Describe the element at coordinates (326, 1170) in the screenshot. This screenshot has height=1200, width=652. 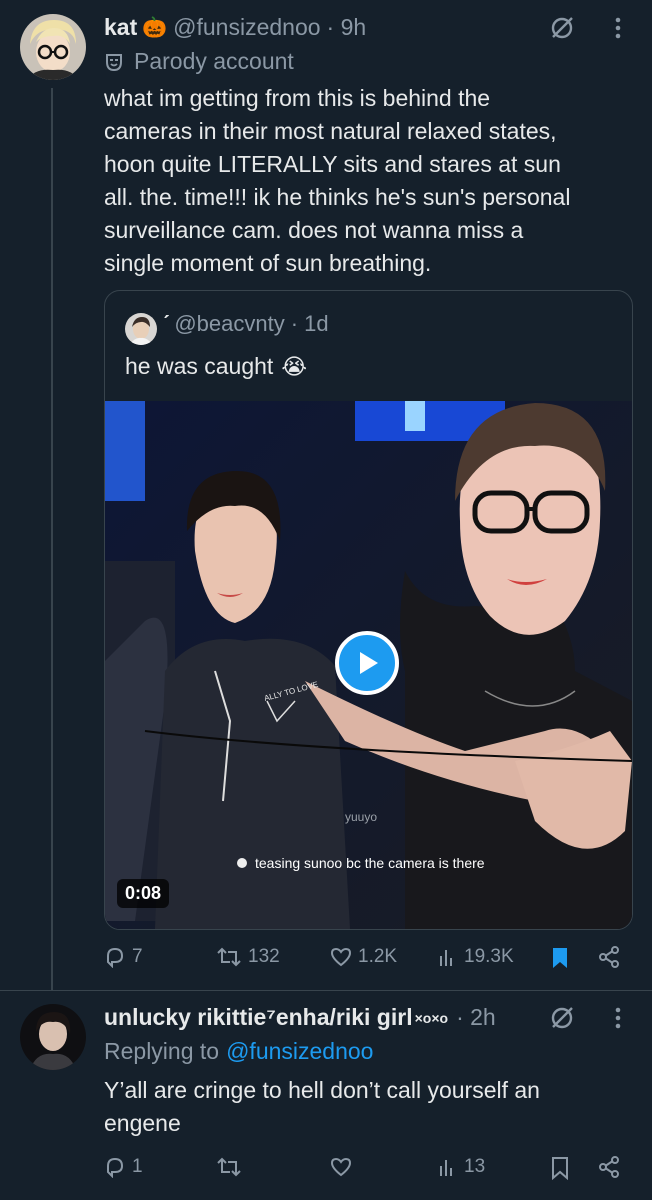
I see `action-bar: 1 13` at that location.